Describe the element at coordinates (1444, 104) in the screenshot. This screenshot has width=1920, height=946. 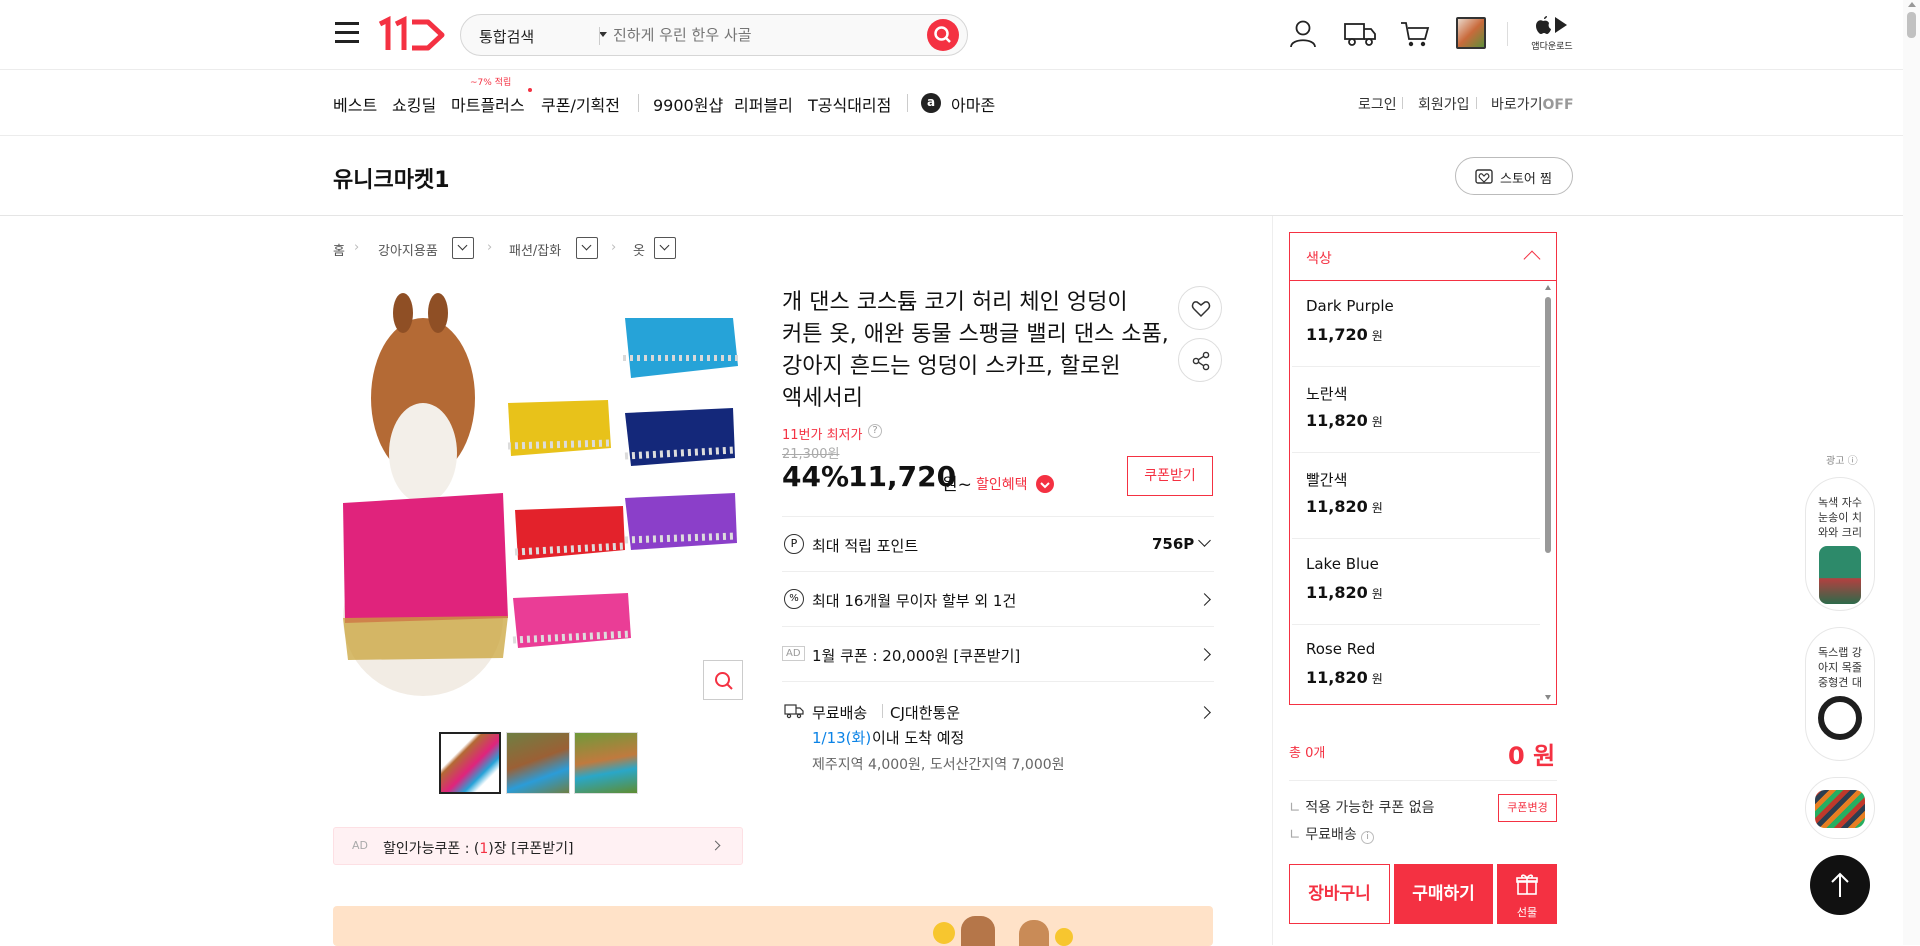
I see `join-link: 회원가입` at that location.